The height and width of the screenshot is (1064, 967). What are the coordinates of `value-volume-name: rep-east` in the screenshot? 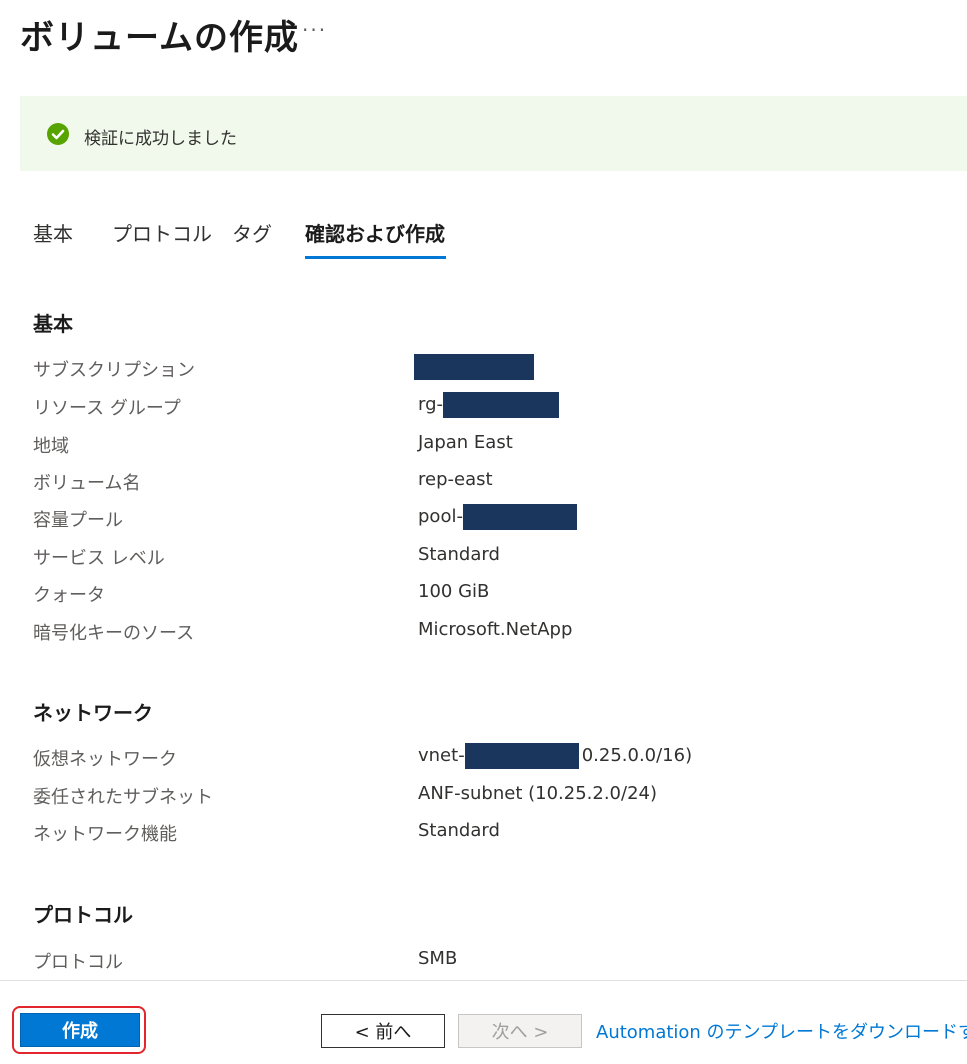 It's located at (455, 479).